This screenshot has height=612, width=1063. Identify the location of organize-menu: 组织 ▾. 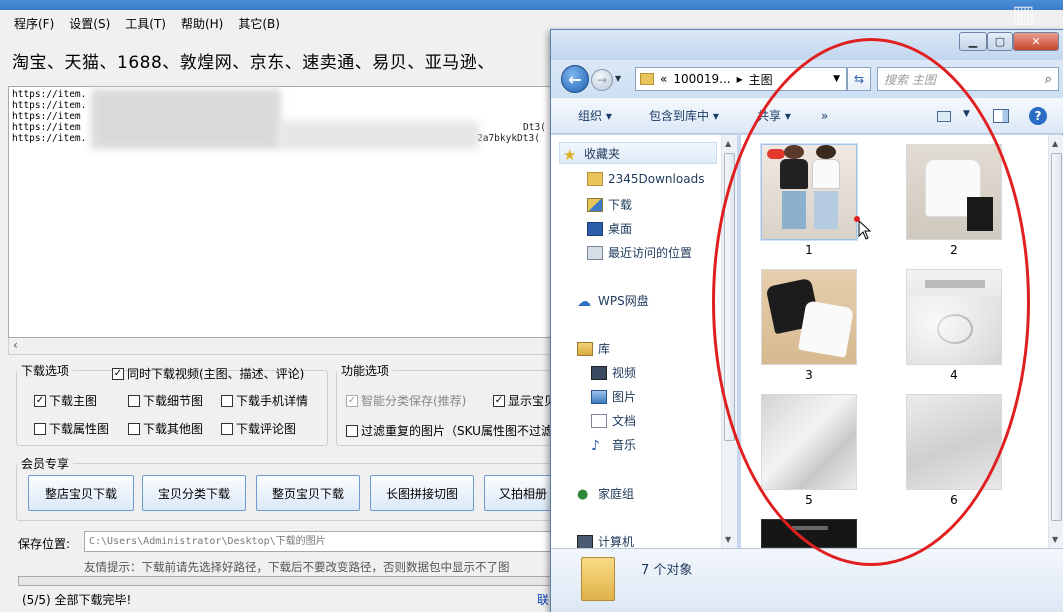
(595, 115).